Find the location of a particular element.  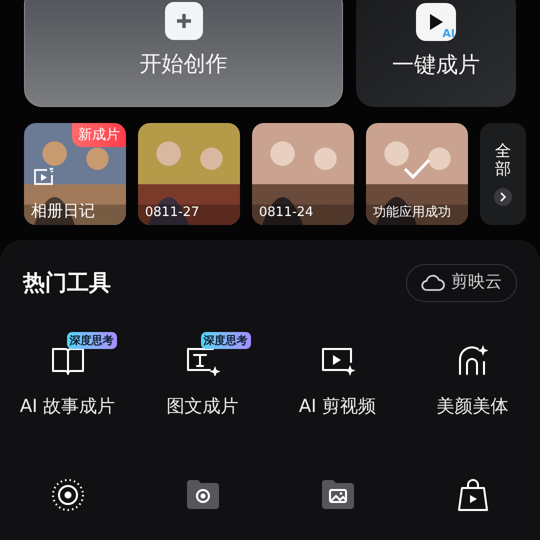

draft-thumbnail: 0811-24 is located at coordinates (303, 174).